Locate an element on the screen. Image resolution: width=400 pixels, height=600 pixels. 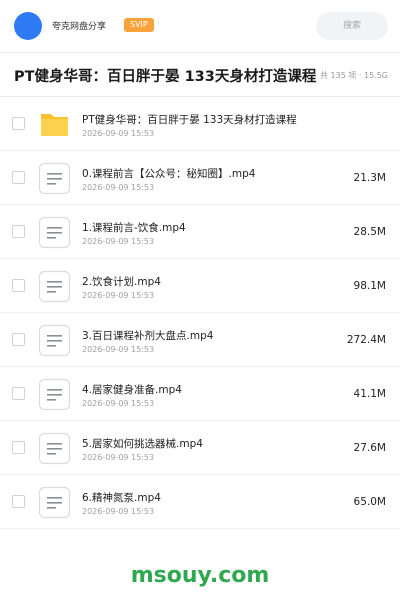
title-bar: PT健身华哥：百日胖于晏 133天身材打造课程 共 135 项 · 15.5G is located at coordinates (200, 74).